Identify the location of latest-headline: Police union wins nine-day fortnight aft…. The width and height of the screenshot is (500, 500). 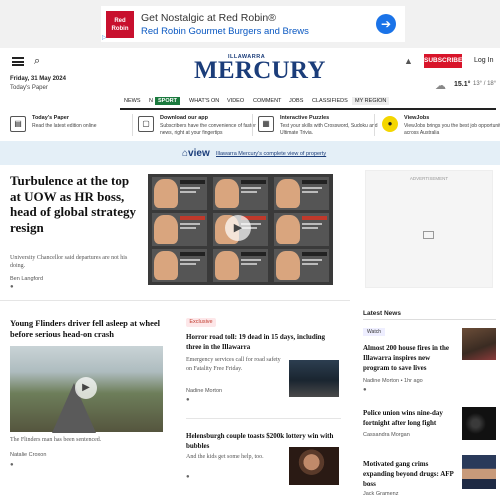
(410, 418).